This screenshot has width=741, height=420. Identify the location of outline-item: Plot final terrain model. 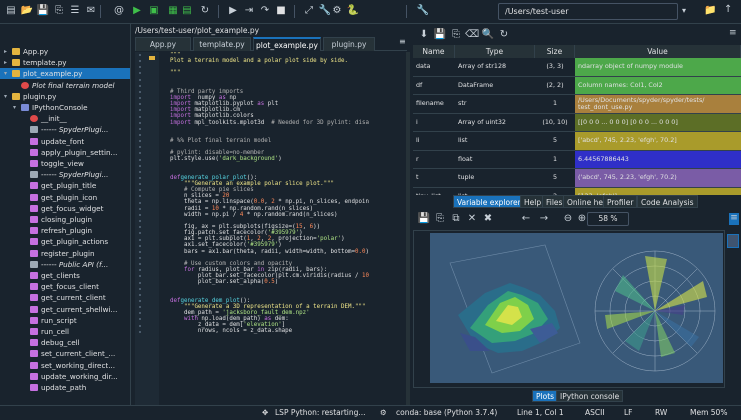
(65, 85).